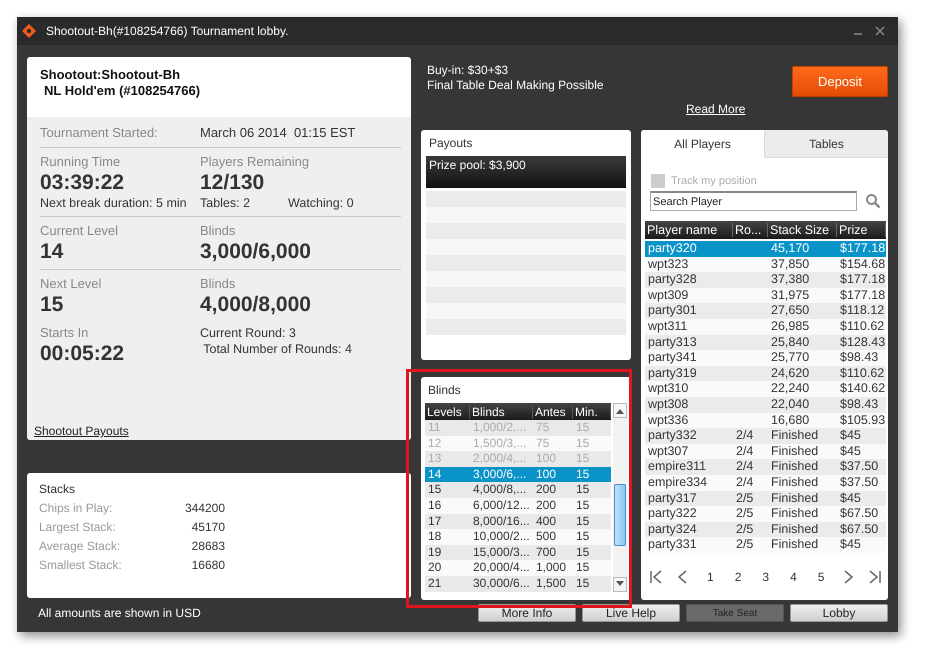  What do you see at coordinates (765, 467) in the screenshot?
I see `player-row: empire311 2/4 Finished $37.50` at bounding box center [765, 467].